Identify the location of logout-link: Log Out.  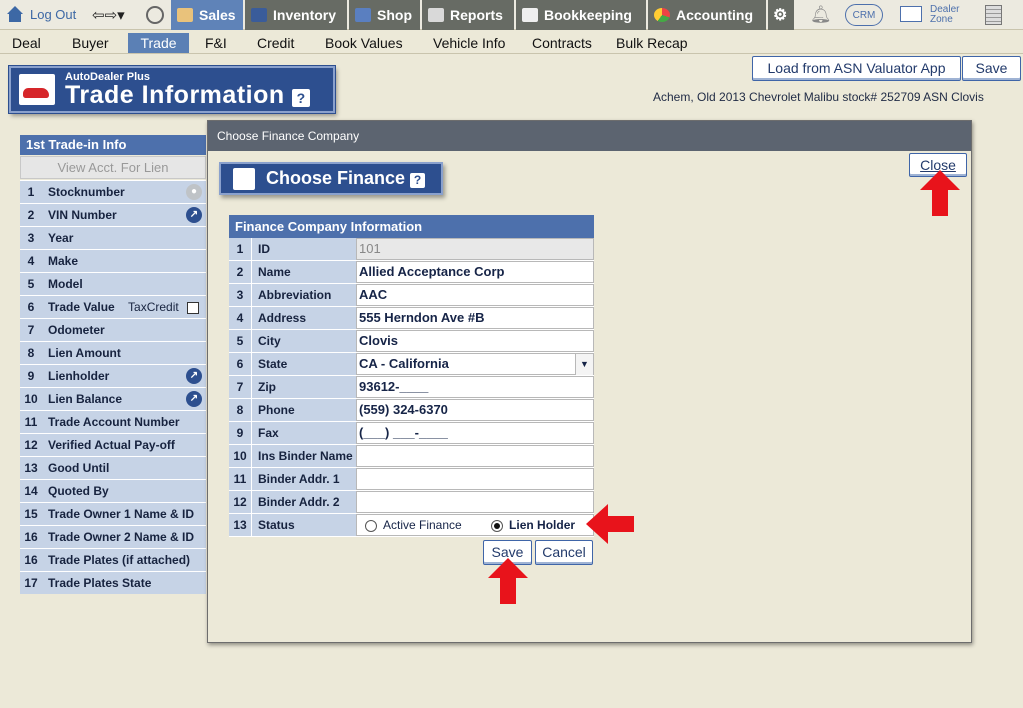
(41, 14).